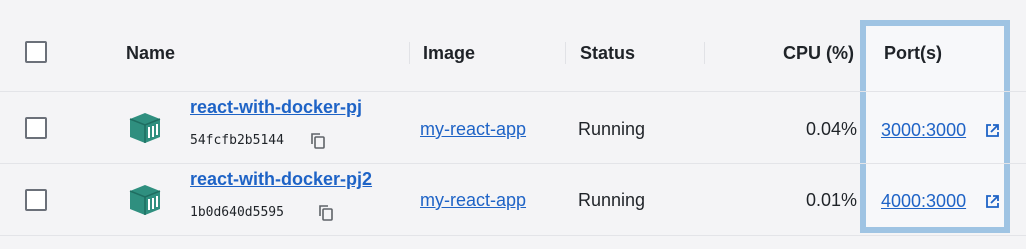 The height and width of the screenshot is (249, 1026). I want to click on port-link: 4000:3000, so click(923, 201).